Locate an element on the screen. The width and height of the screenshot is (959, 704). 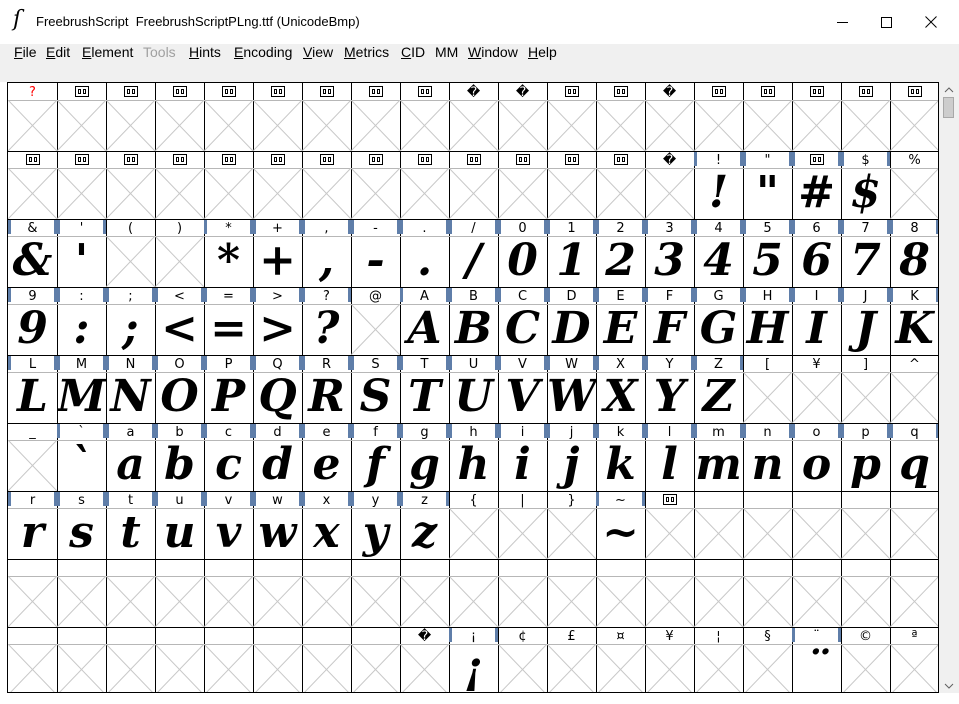
glyph-cell: ` ` is located at coordinates (81, 457).